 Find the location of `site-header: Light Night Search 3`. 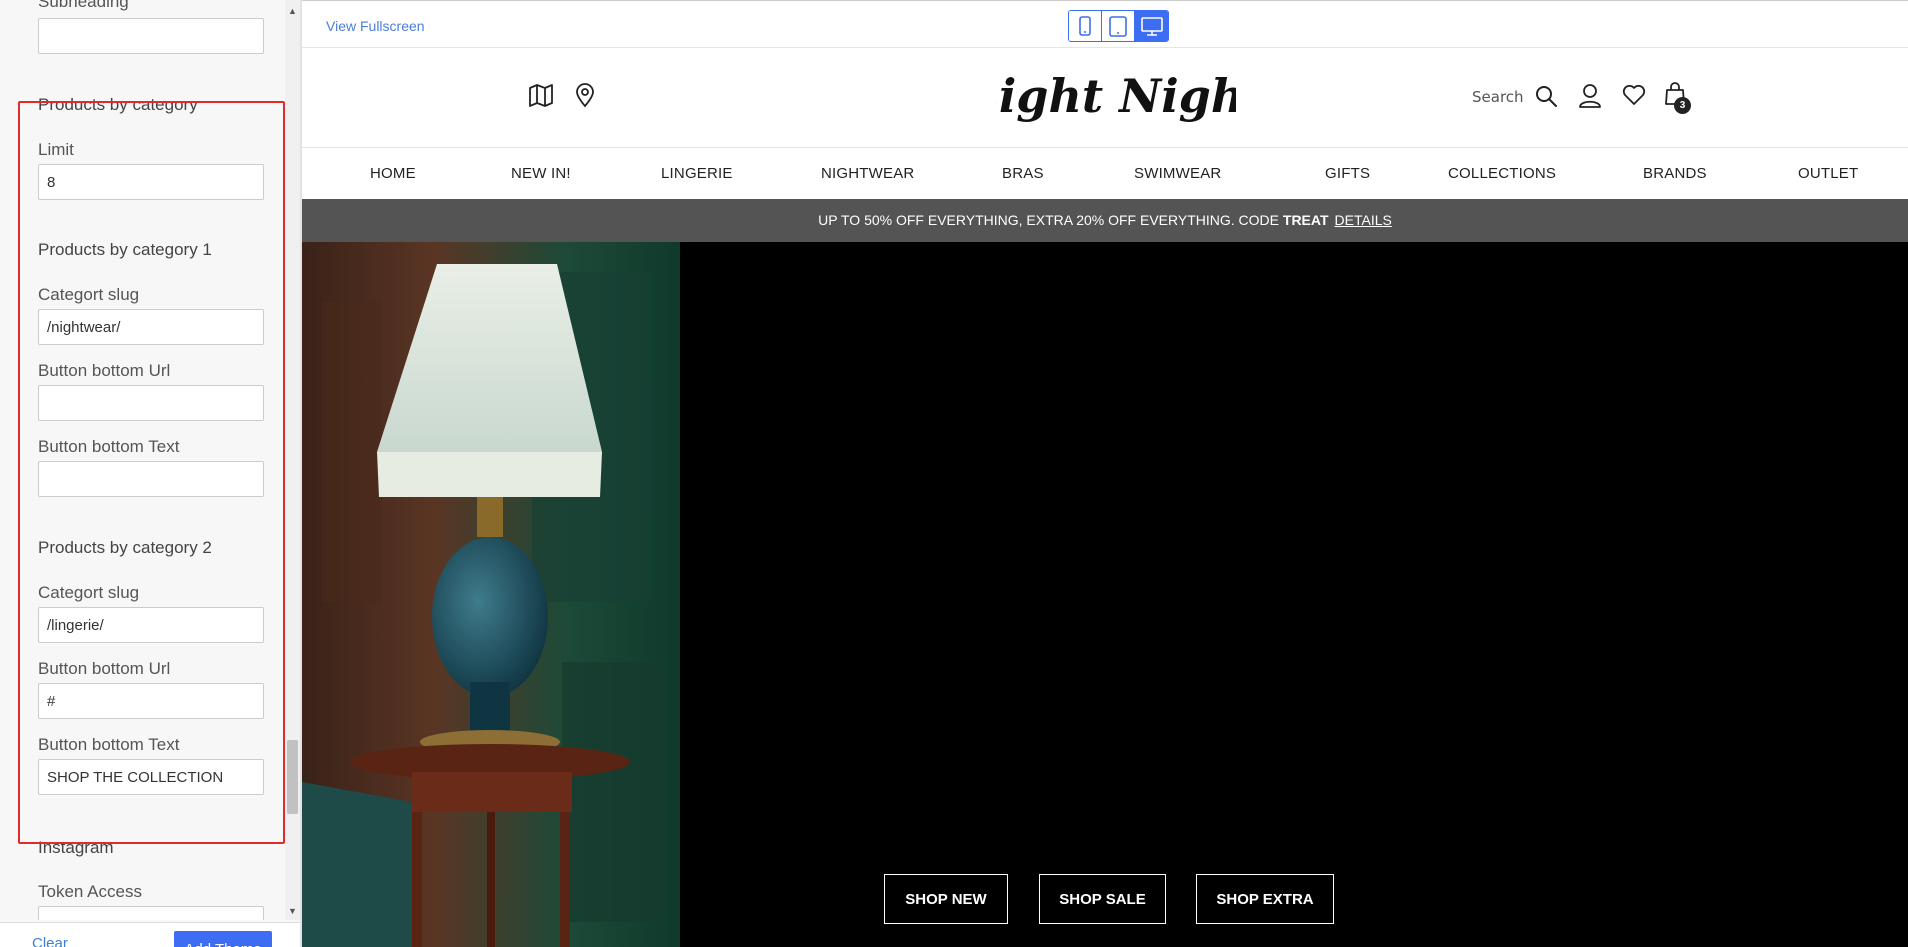

site-header: Light Night Search 3 is located at coordinates (1105, 98).